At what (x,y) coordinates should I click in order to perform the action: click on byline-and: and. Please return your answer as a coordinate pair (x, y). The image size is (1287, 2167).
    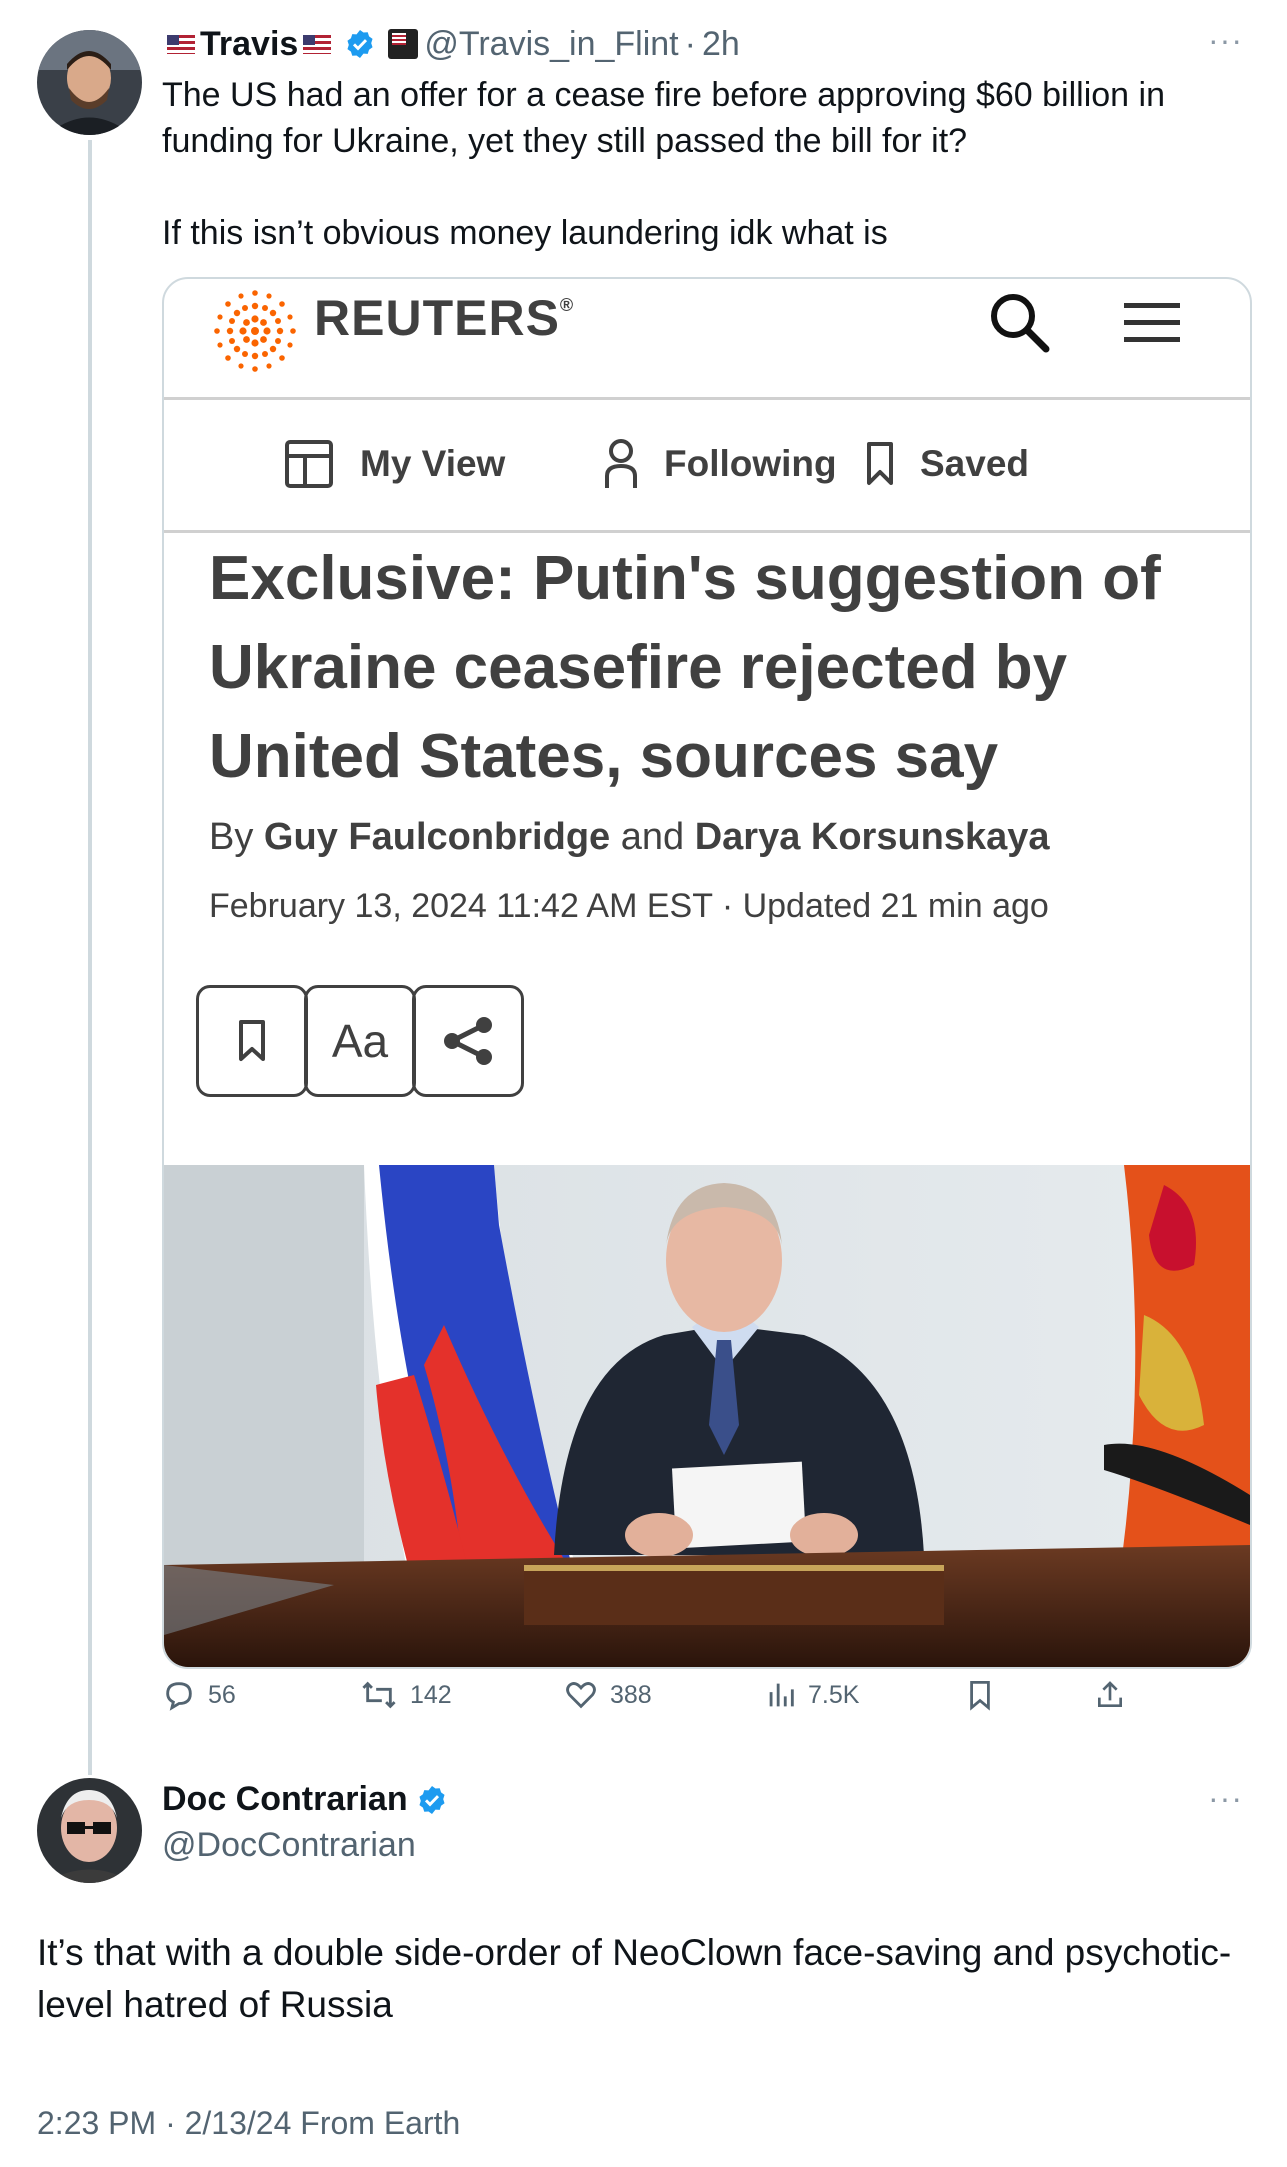
    Looking at the image, I should click on (652, 837).